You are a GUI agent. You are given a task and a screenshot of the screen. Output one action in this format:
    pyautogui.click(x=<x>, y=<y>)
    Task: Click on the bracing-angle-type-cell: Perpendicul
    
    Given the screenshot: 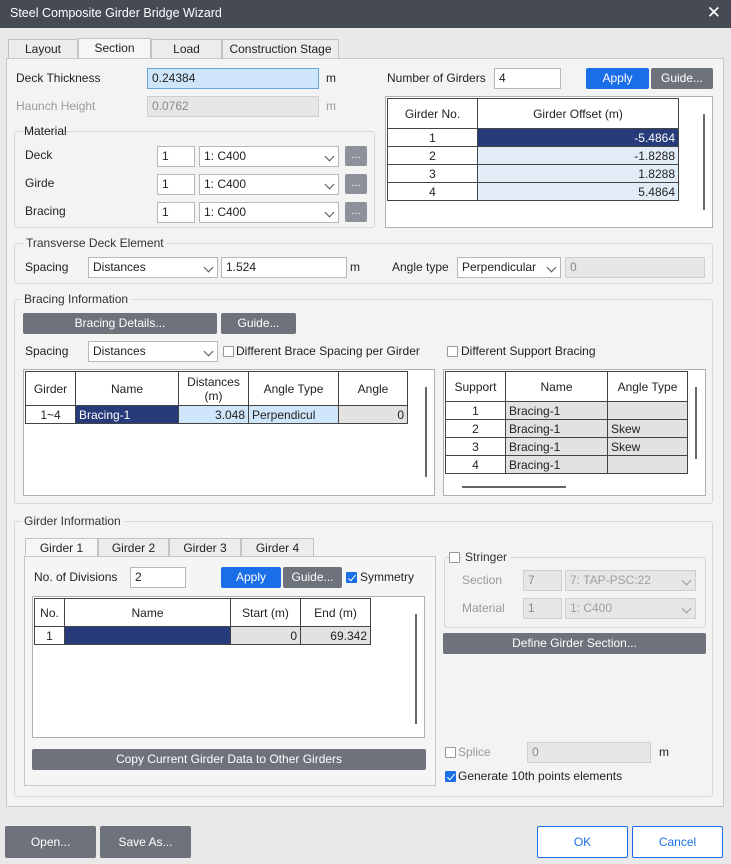 What is the action you would take?
    pyautogui.click(x=293, y=414)
    